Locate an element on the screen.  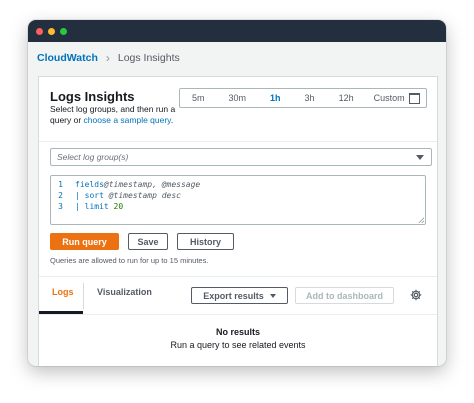
empty-state-title: No results is located at coordinates (237, 332).